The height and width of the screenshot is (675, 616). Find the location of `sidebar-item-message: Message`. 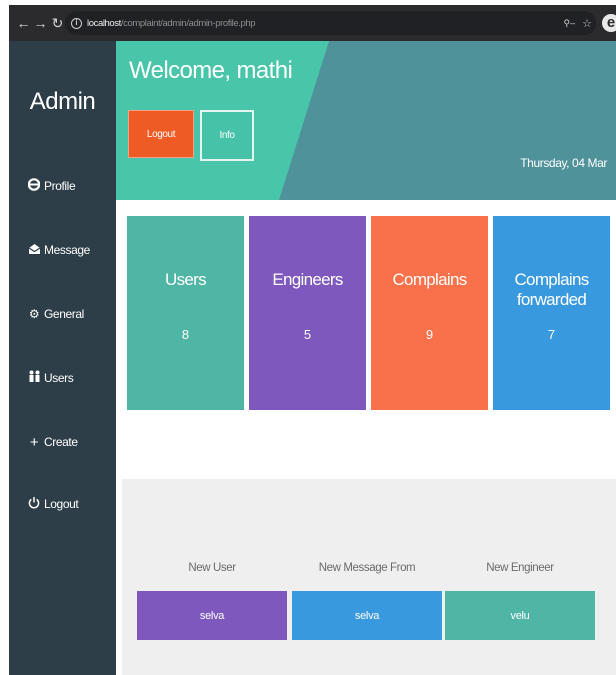

sidebar-item-message: Message is located at coordinates (59, 250).